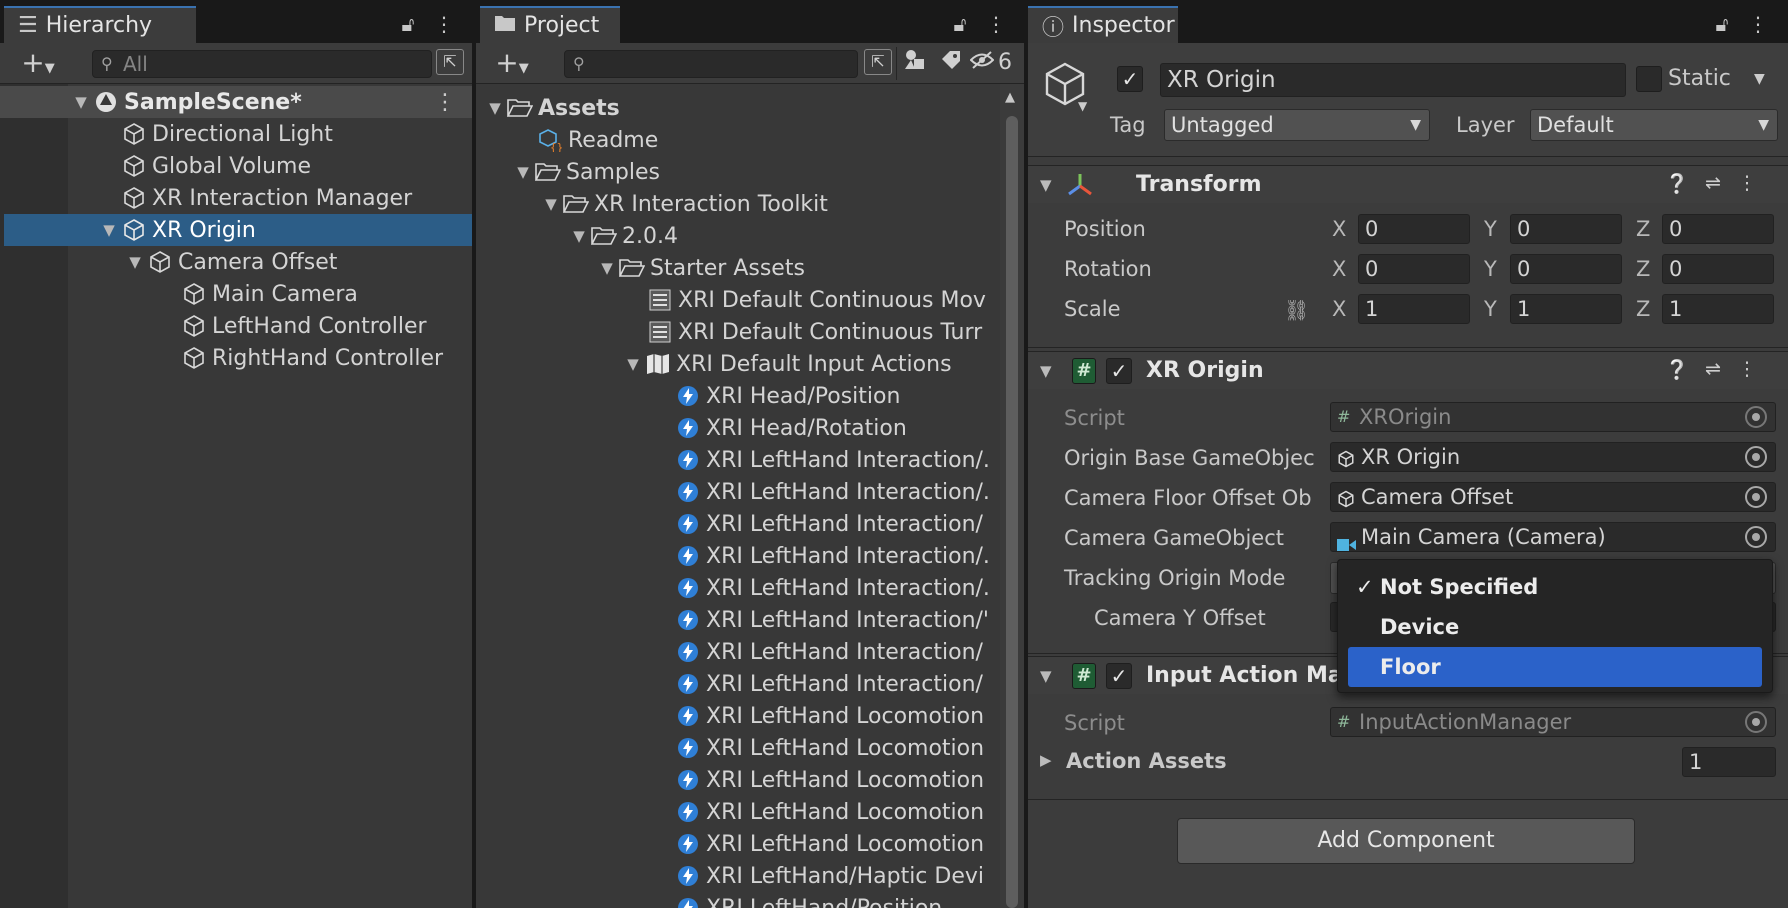 This screenshot has height=908, width=1788. What do you see at coordinates (738, 108) in the screenshot?
I see `folder-row: ▼ Assets` at bounding box center [738, 108].